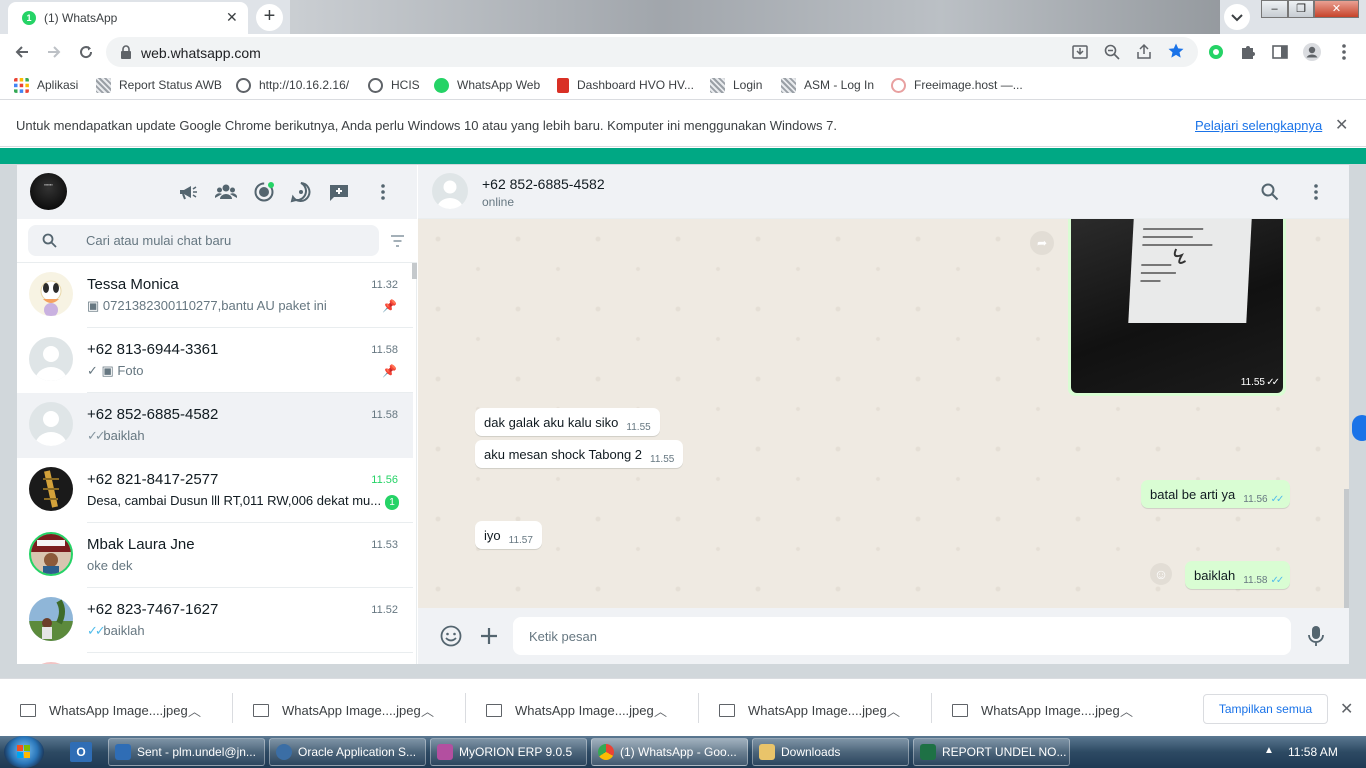 Image resolution: width=1366 pixels, height=768 pixels. I want to click on my-profile-avatar: ▪▪▪▪▪▪, so click(48, 191).